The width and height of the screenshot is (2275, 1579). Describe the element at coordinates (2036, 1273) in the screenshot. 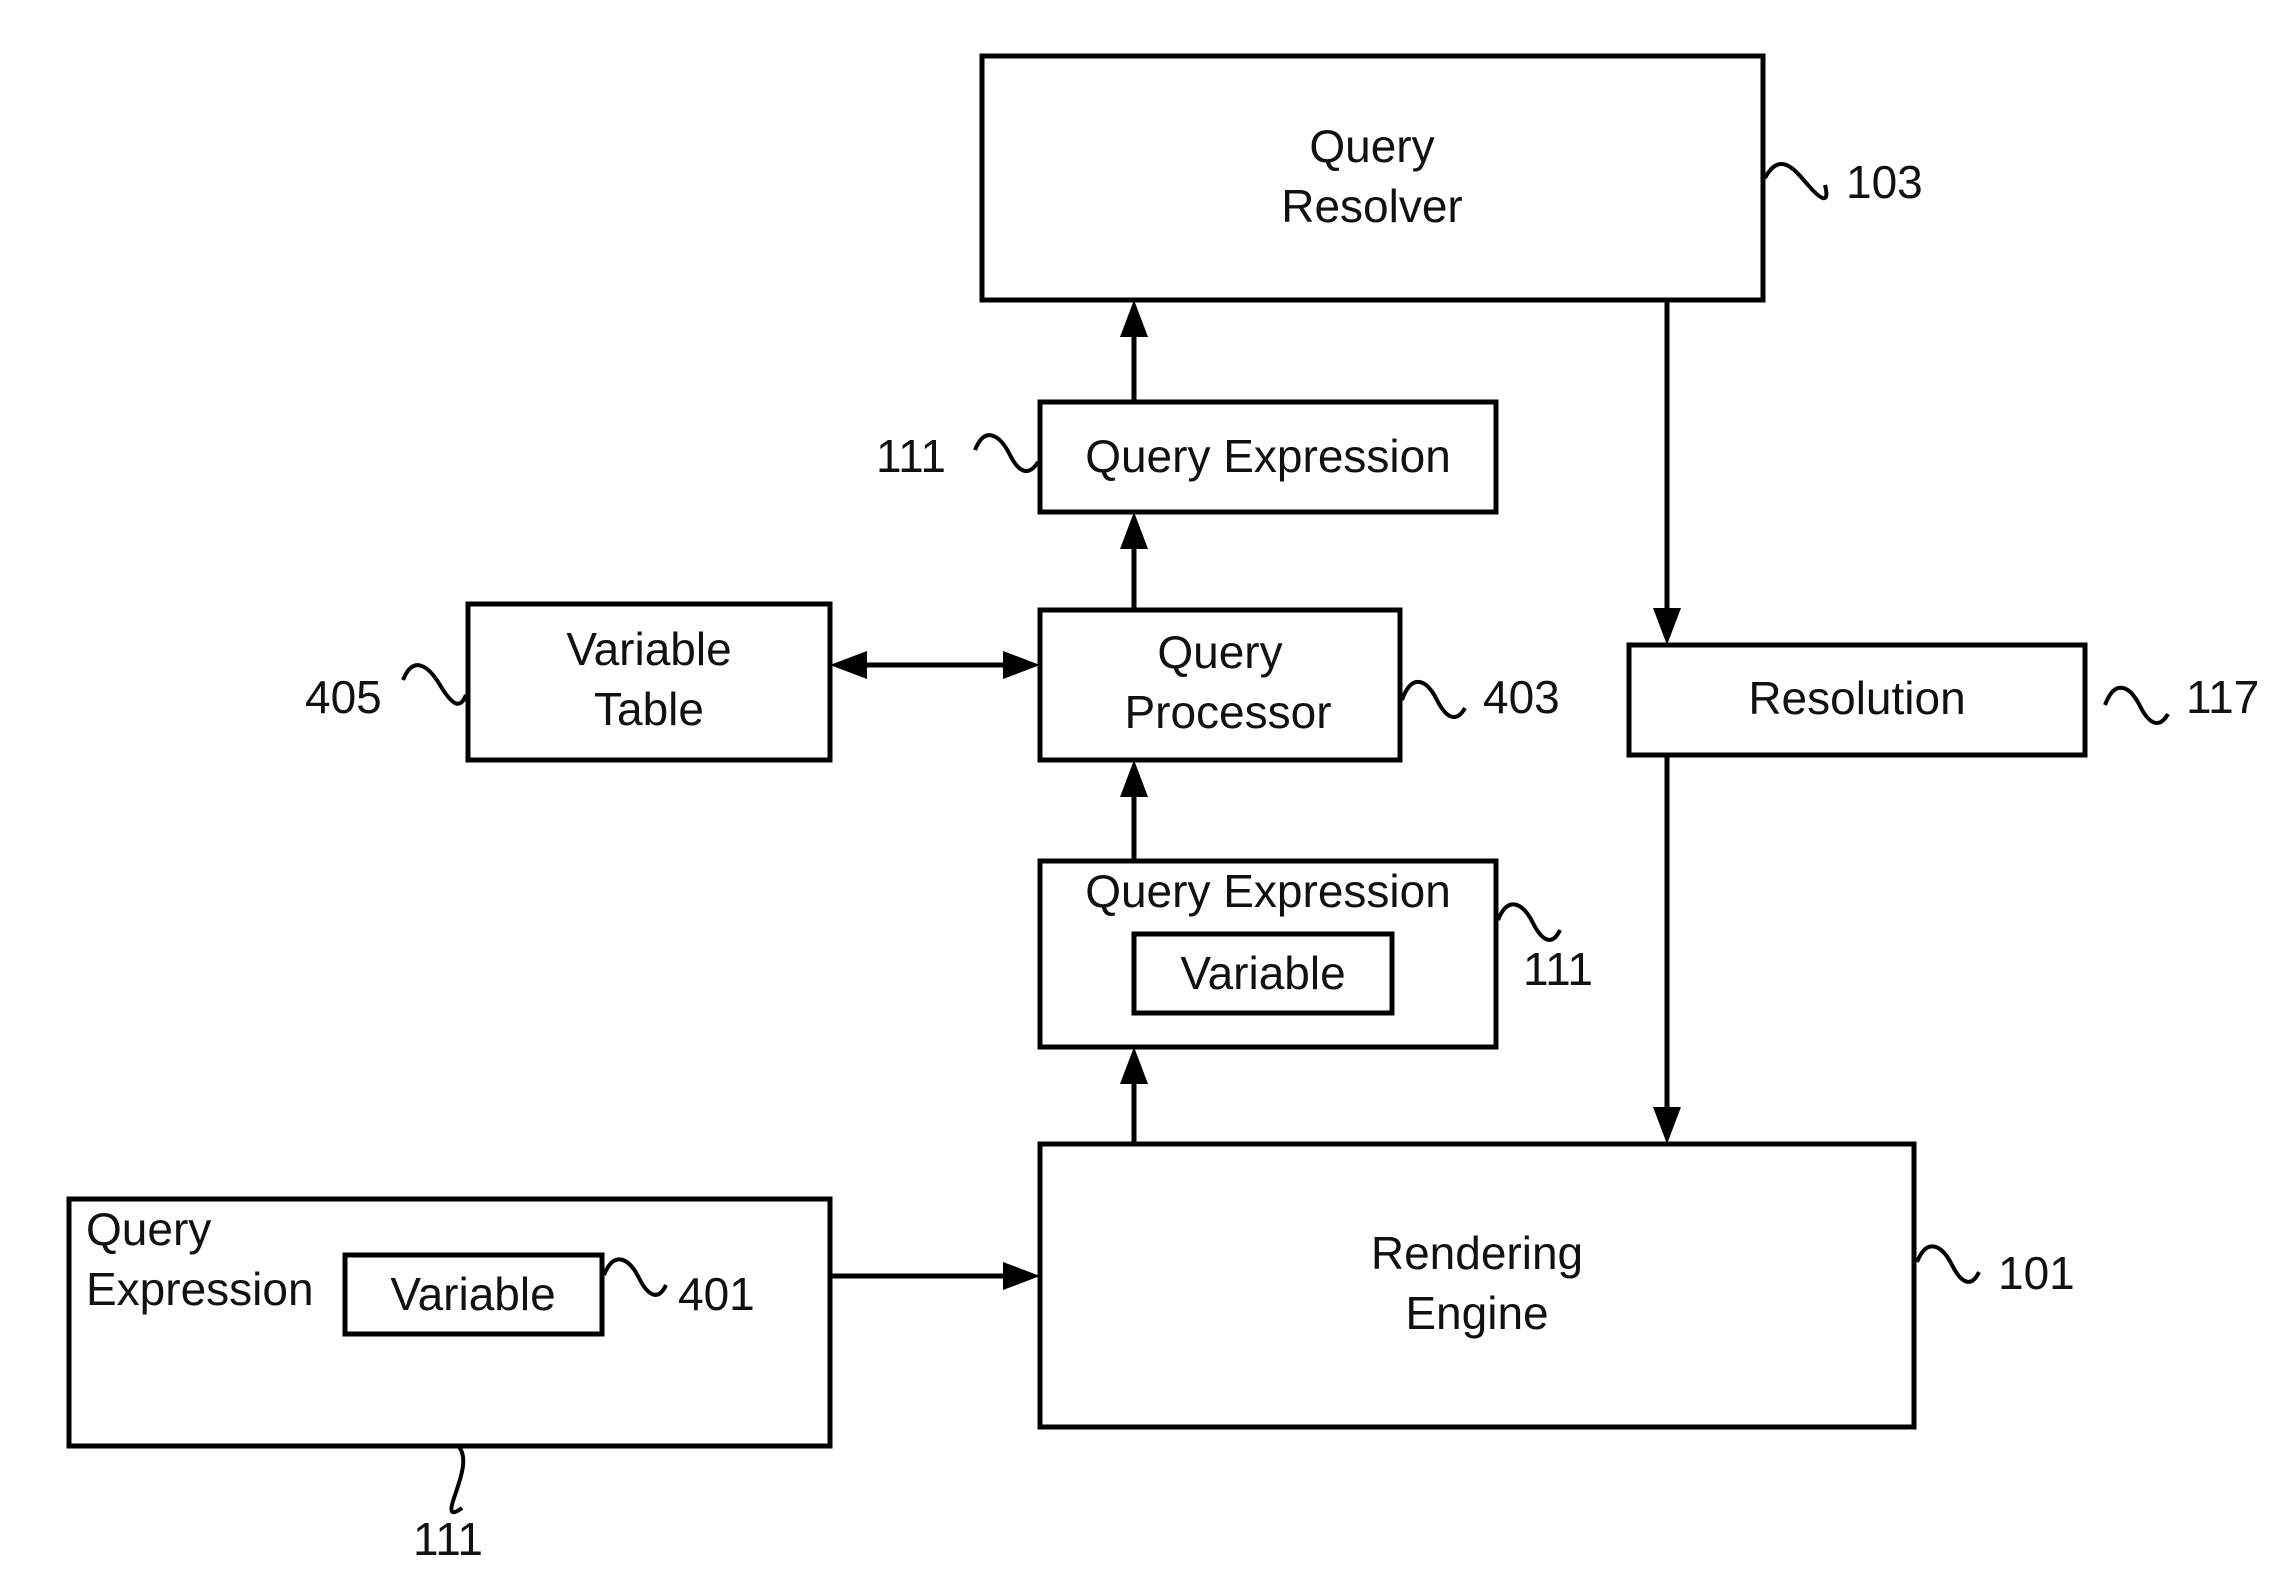

I see `ref-number-101: 101` at that location.